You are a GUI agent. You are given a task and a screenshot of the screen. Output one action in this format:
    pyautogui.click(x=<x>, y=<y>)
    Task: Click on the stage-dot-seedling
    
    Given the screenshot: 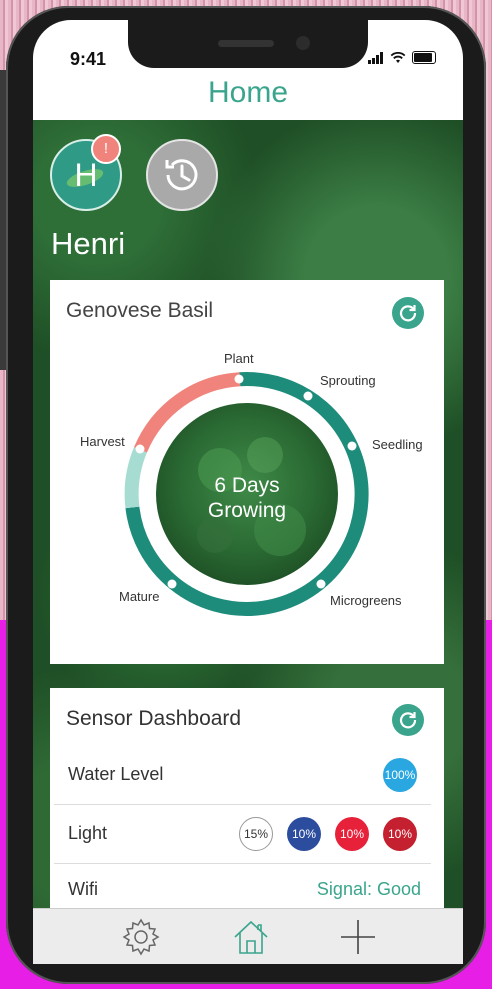 What is the action you would take?
    pyautogui.click(x=352, y=446)
    